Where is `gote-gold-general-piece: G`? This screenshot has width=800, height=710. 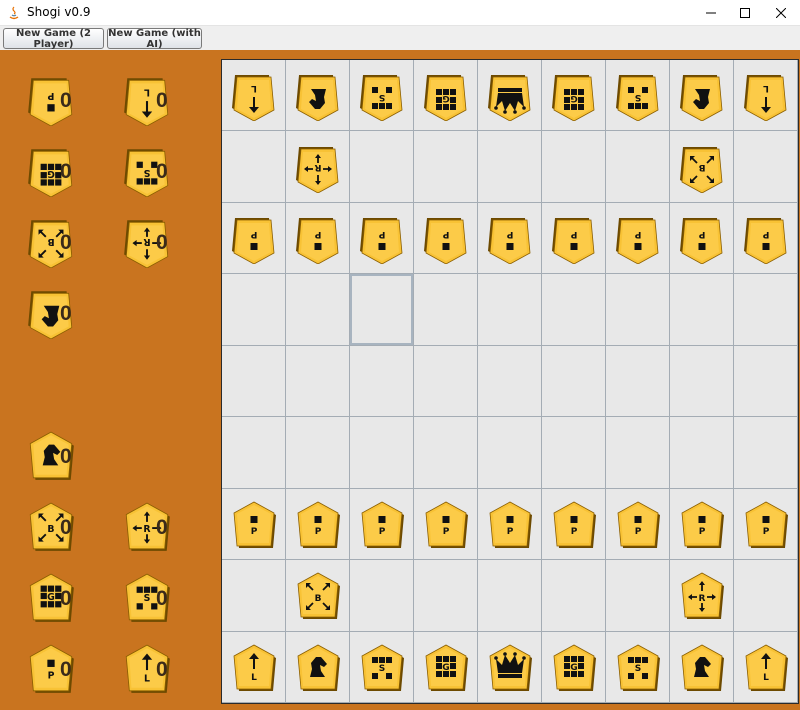 gote-gold-general-piece: G is located at coordinates (574, 95).